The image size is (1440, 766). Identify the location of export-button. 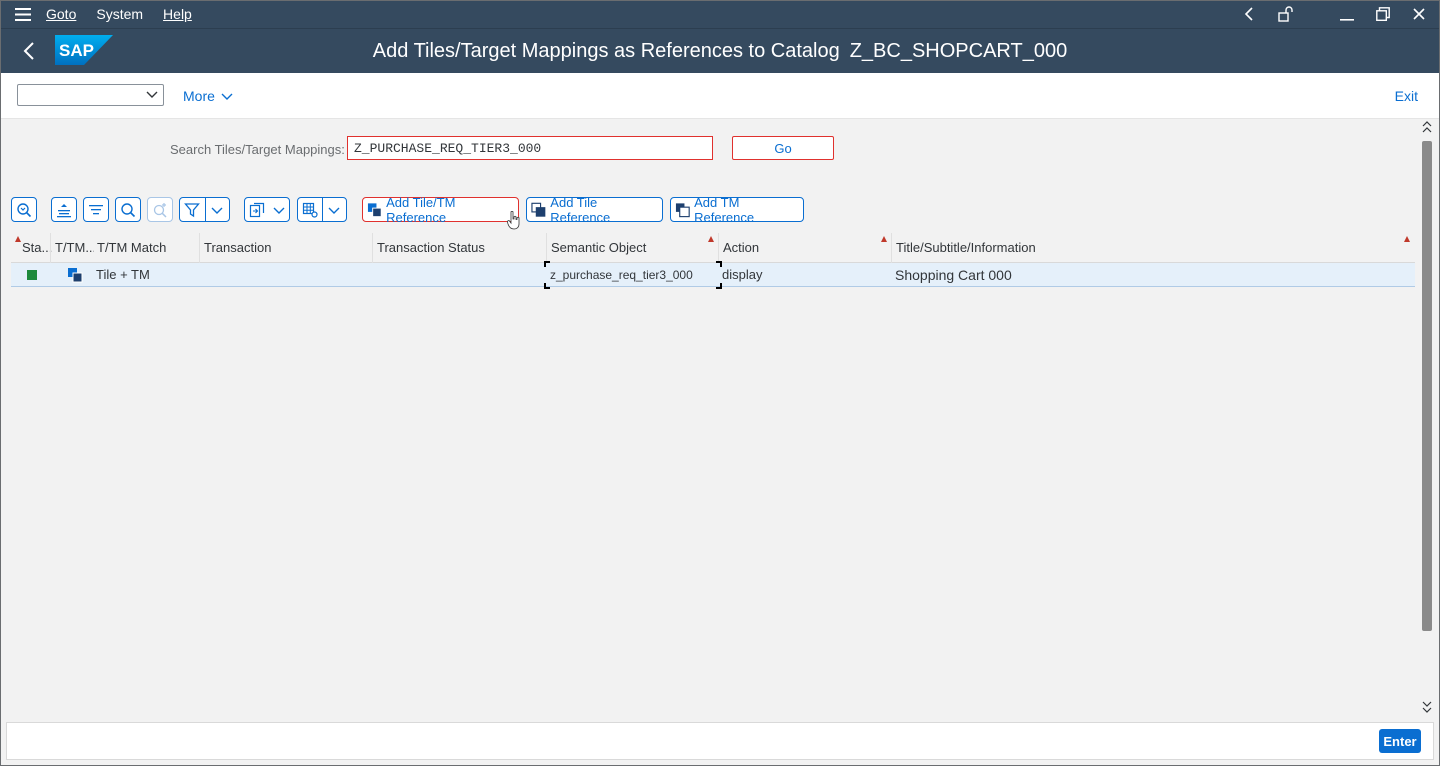
(267, 209).